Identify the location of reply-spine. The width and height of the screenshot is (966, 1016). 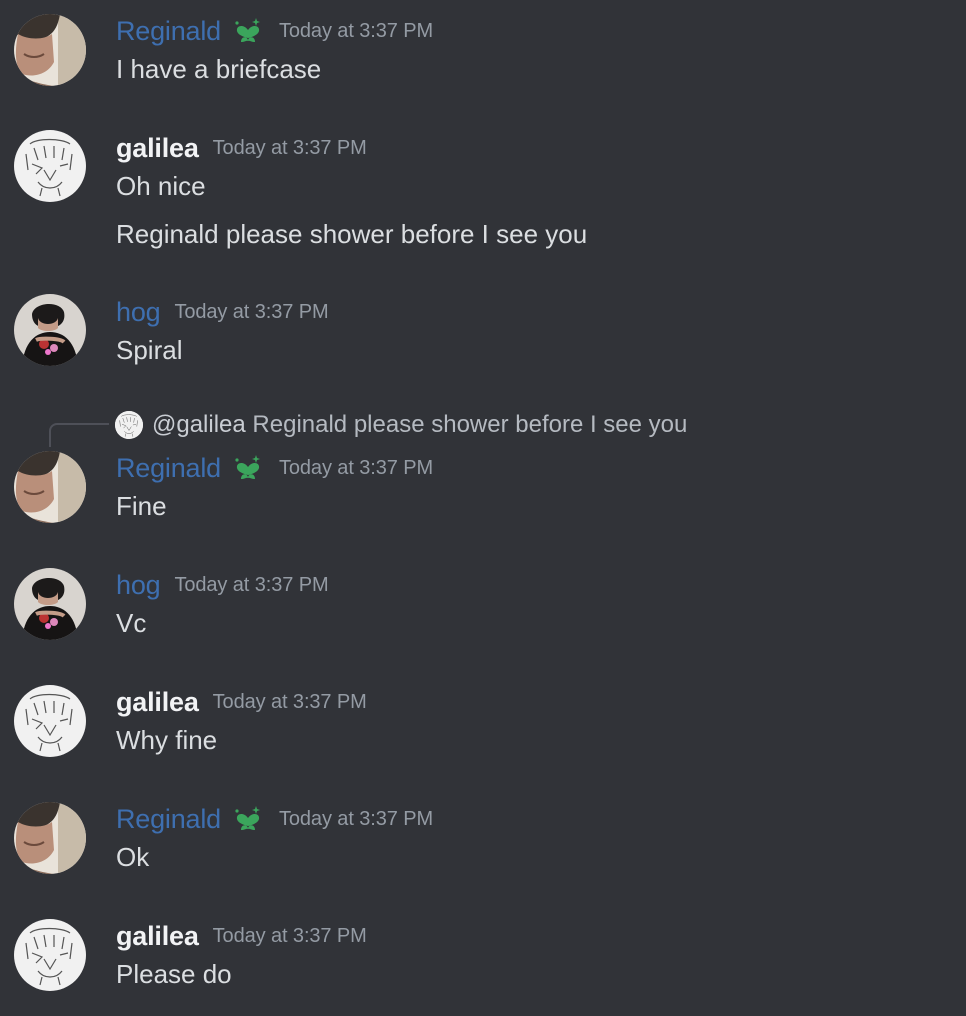
(79, 435).